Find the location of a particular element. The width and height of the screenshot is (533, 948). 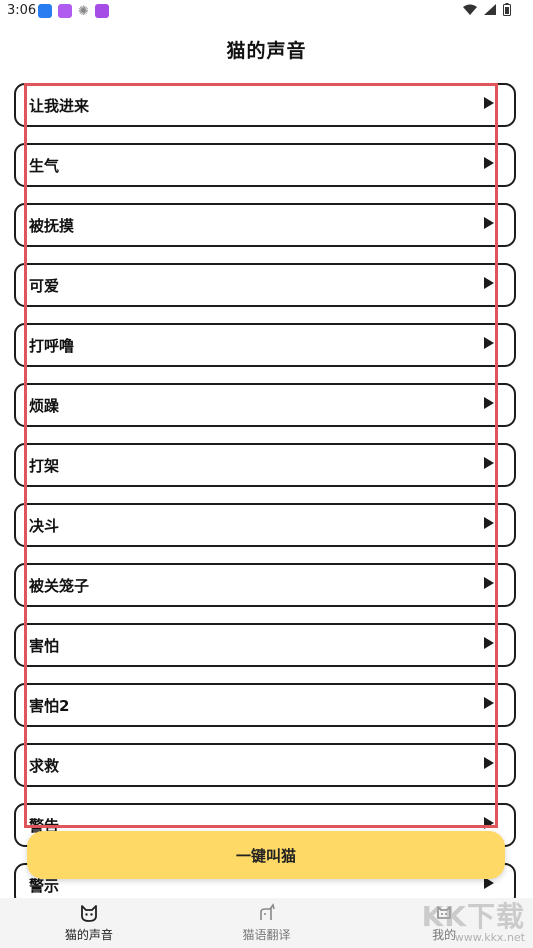

sound-item-duel: 决斗 is located at coordinates (265, 525).